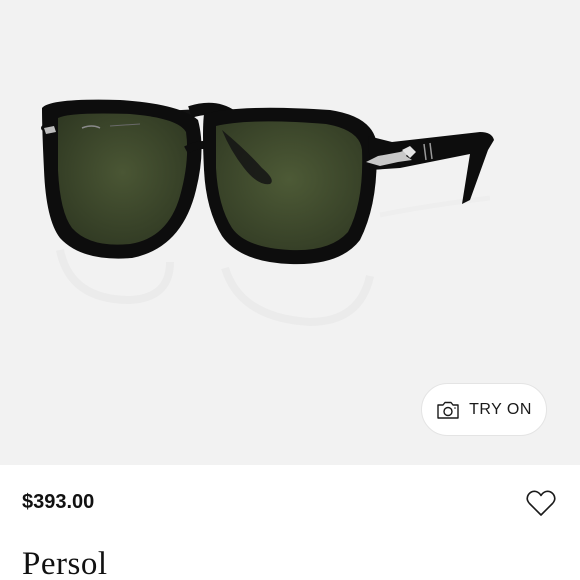  I want to click on heart-outline-icon, so click(541, 503).